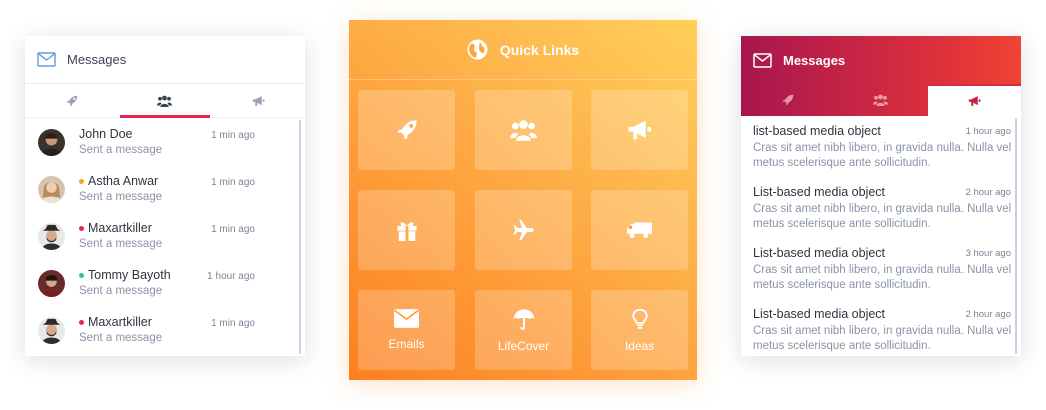  I want to click on tile-label: Ideas, so click(639, 345).